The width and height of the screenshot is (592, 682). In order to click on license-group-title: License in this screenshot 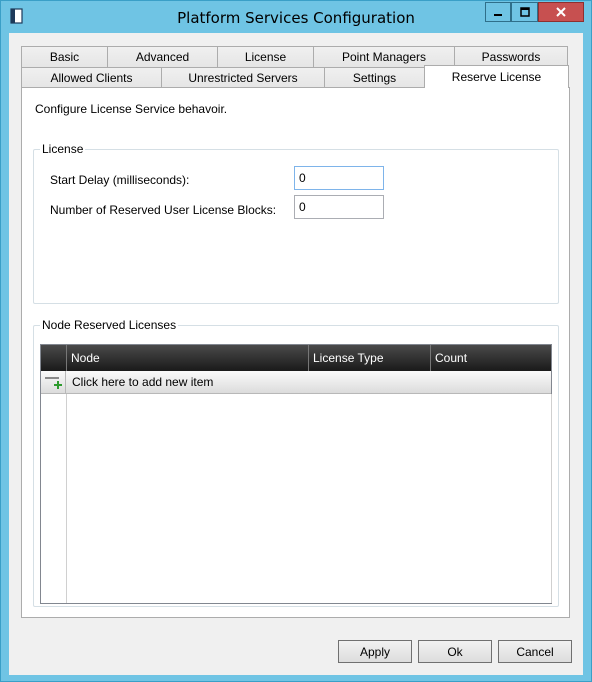, I will do `click(63, 149)`.